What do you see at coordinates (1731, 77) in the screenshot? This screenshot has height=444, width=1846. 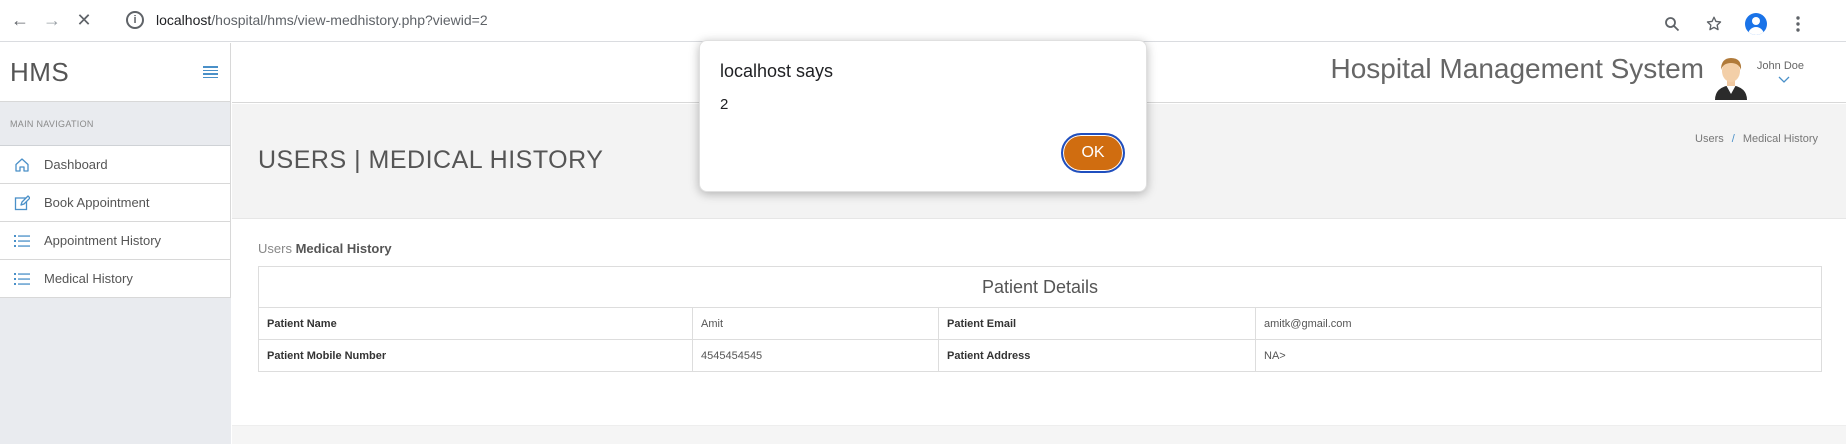 I see `user-avatar` at bounding box center [1731, 77].